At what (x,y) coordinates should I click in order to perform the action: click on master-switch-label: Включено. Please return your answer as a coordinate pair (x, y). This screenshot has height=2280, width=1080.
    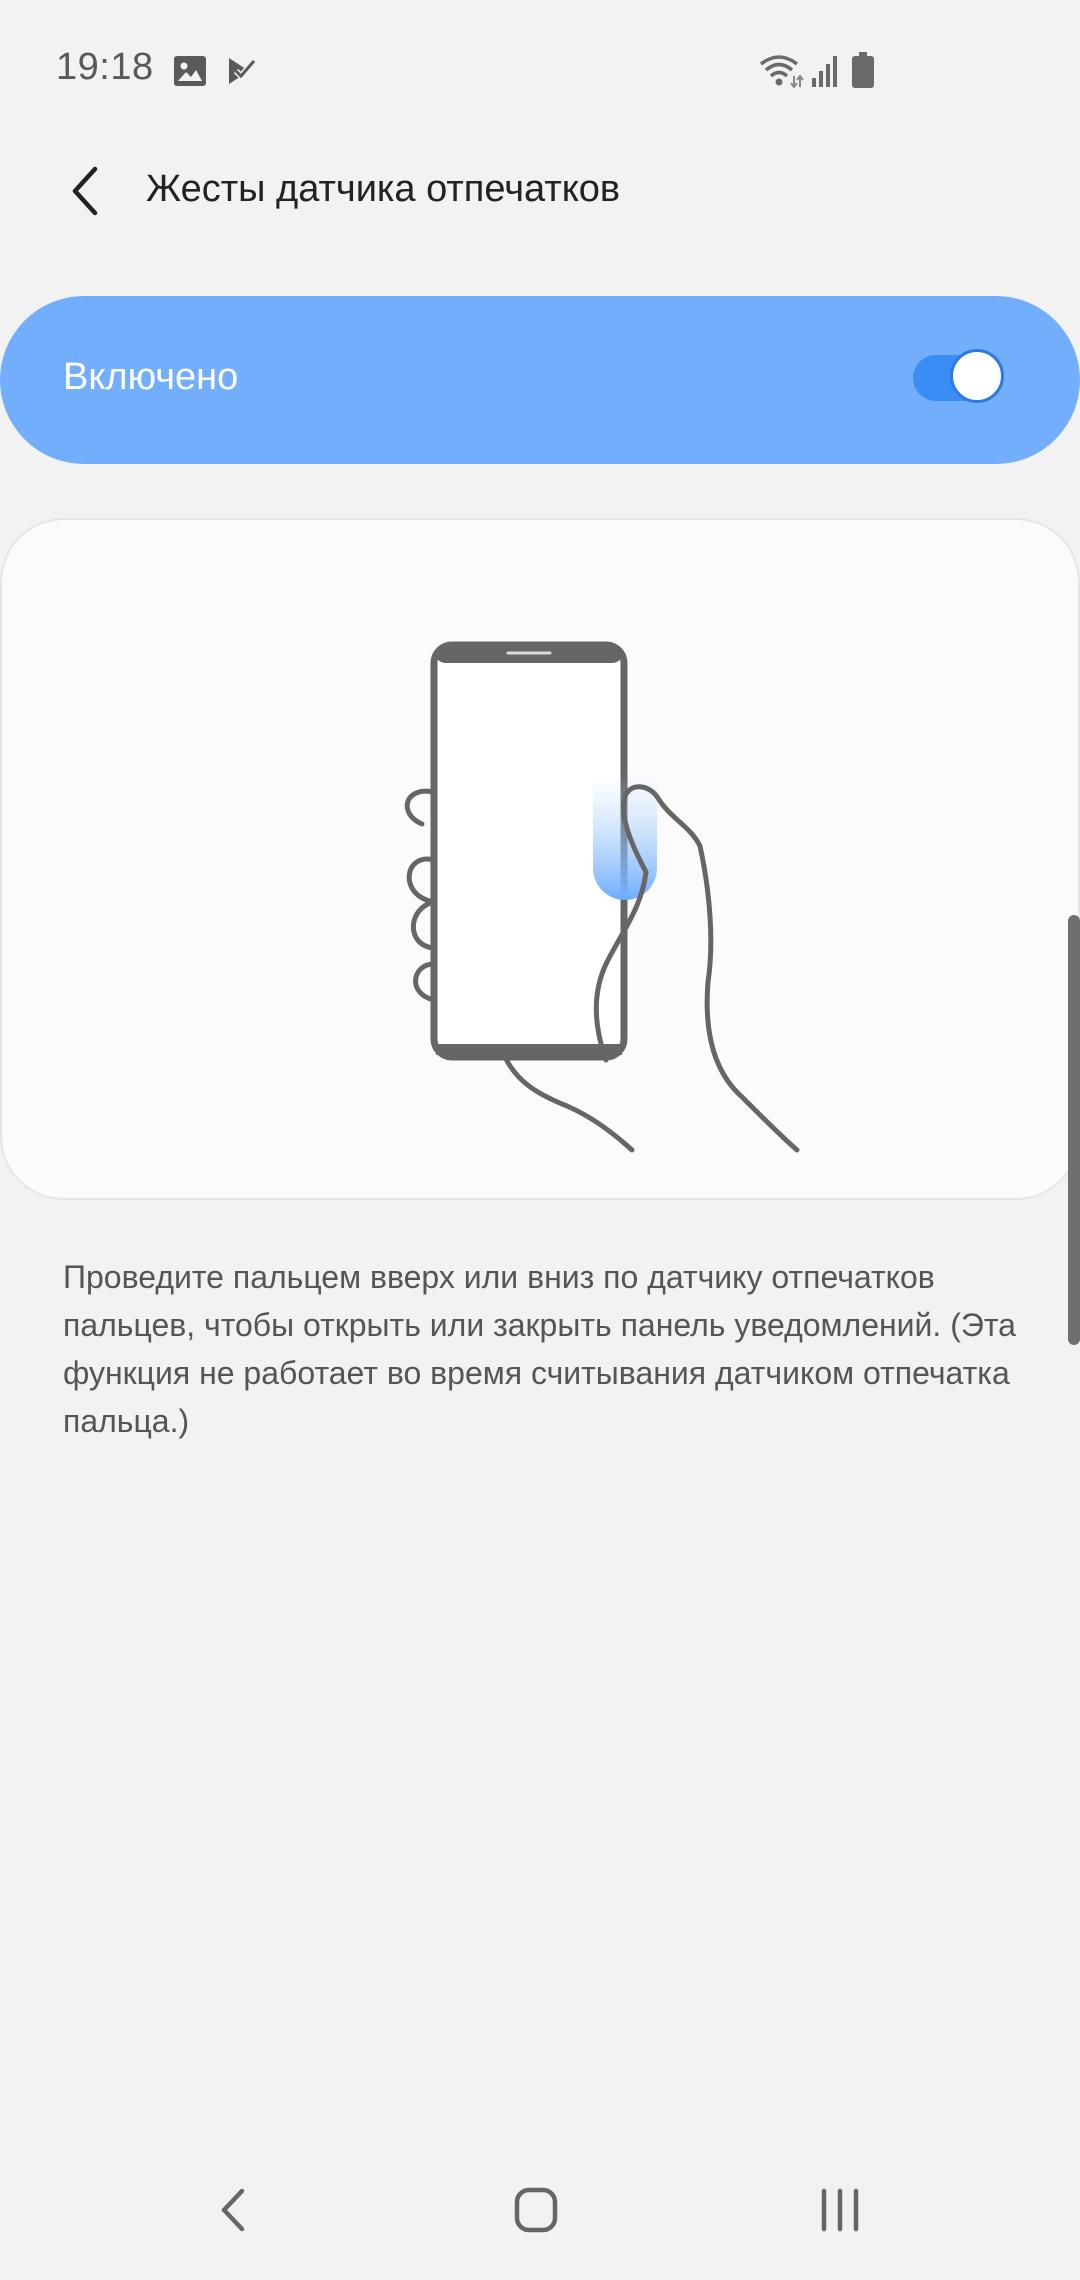
    Looking at the image, I should click on (151, 377).